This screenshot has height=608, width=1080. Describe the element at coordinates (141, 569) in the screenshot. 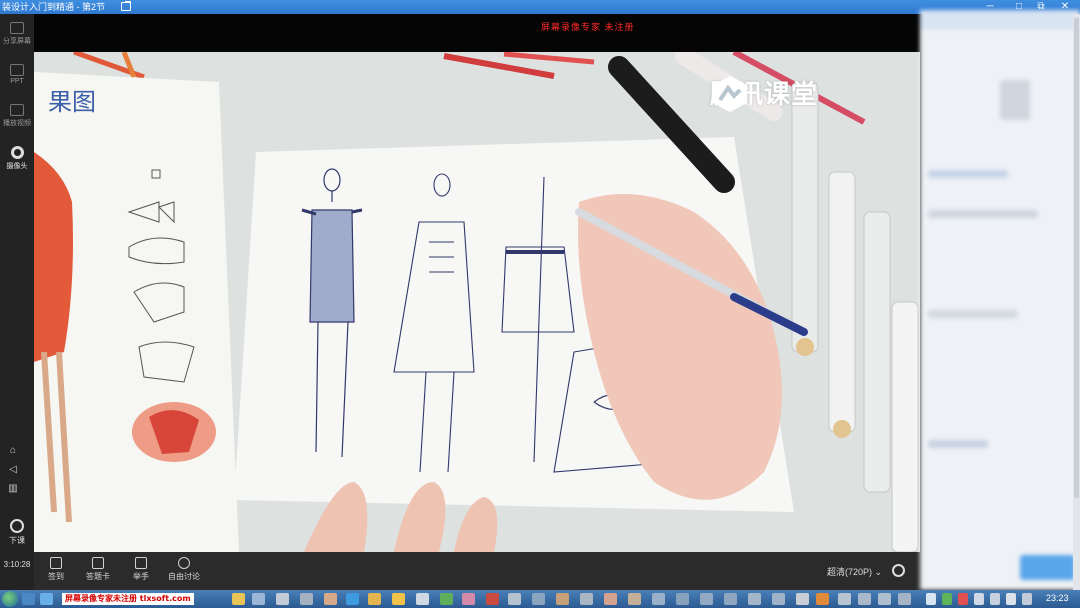

I see `raise-hand-button: 举手` at that location.